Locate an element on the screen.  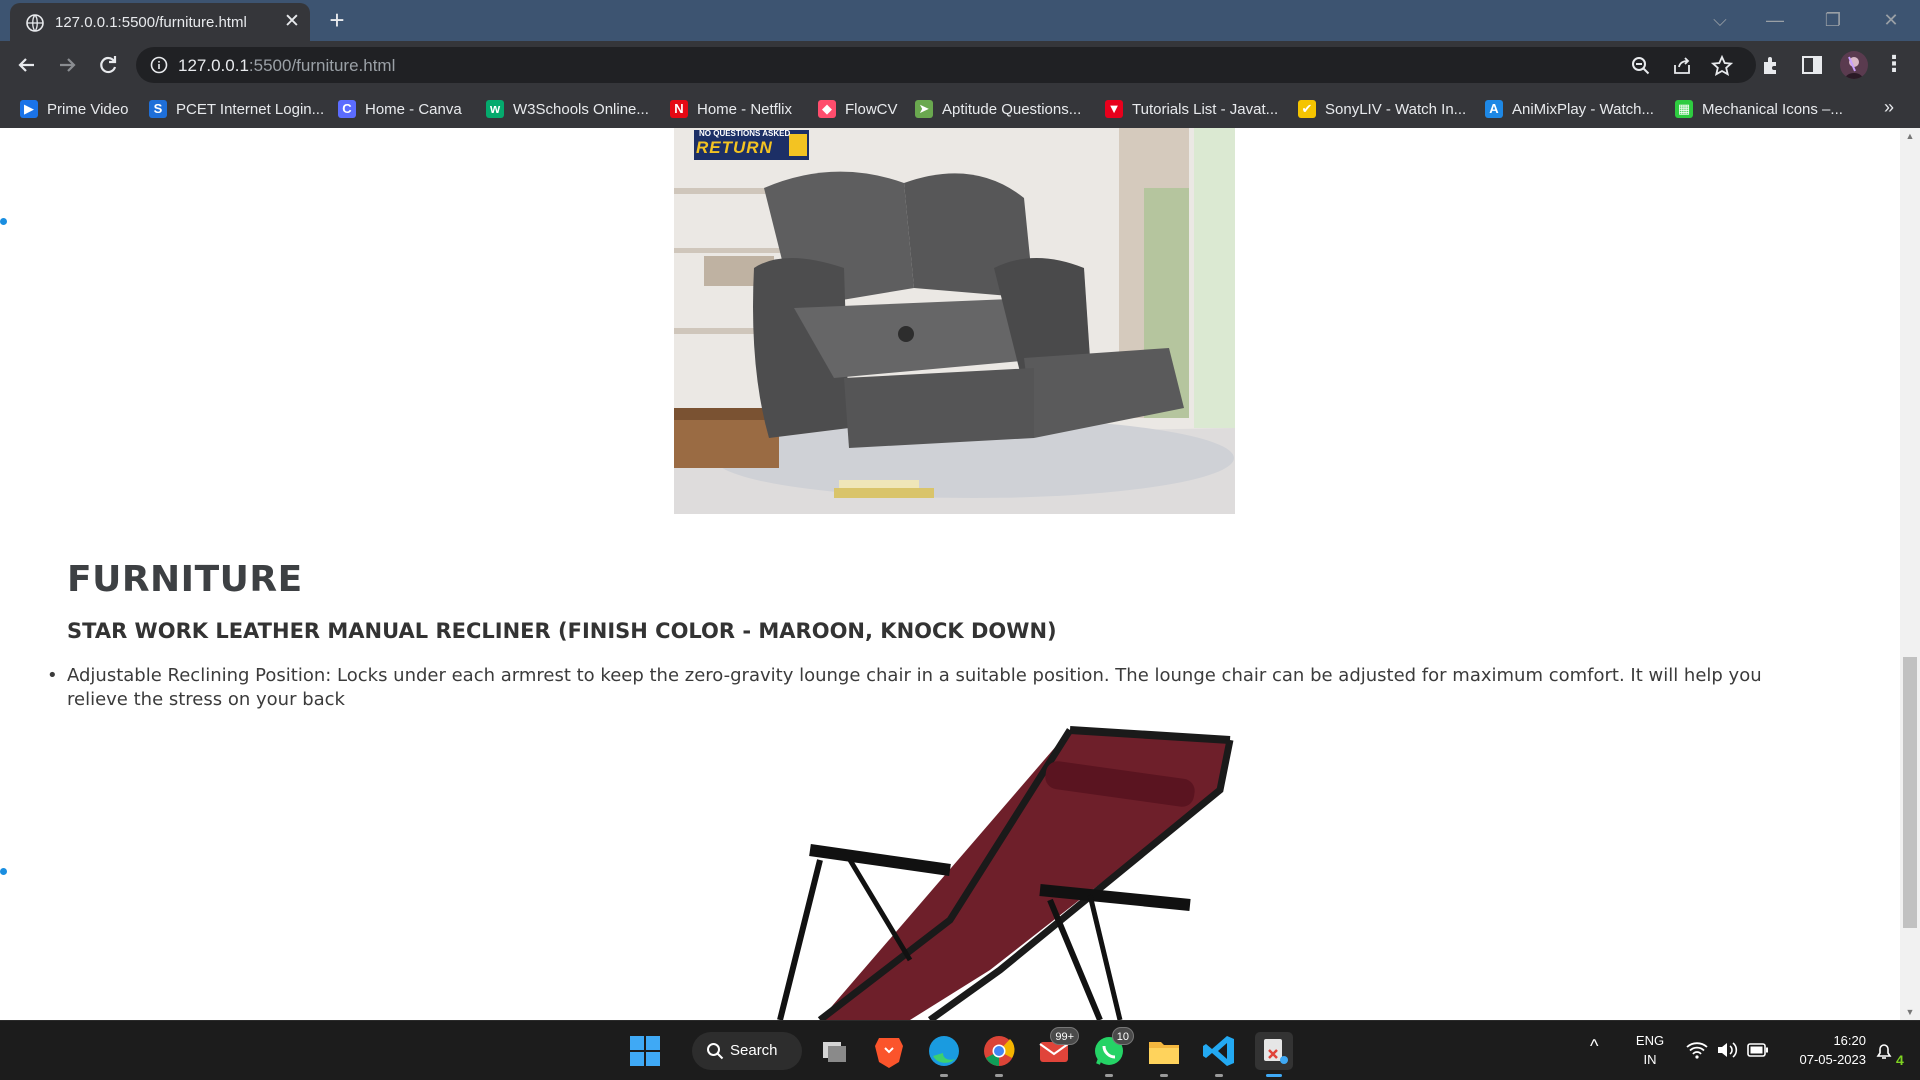
page-scrollbar: ▲ ▼ is located at coordinates (1910, 574).